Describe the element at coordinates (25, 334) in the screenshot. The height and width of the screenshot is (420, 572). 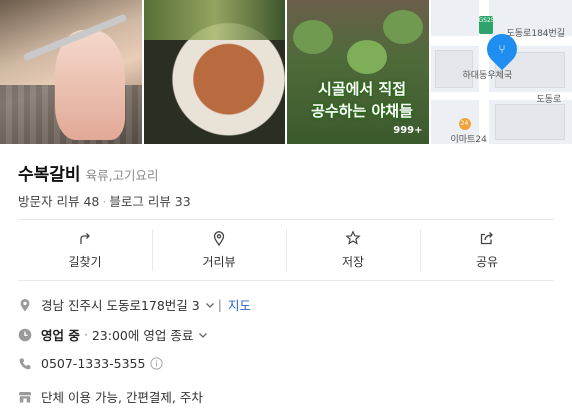
I see `clock-icon` at that location.